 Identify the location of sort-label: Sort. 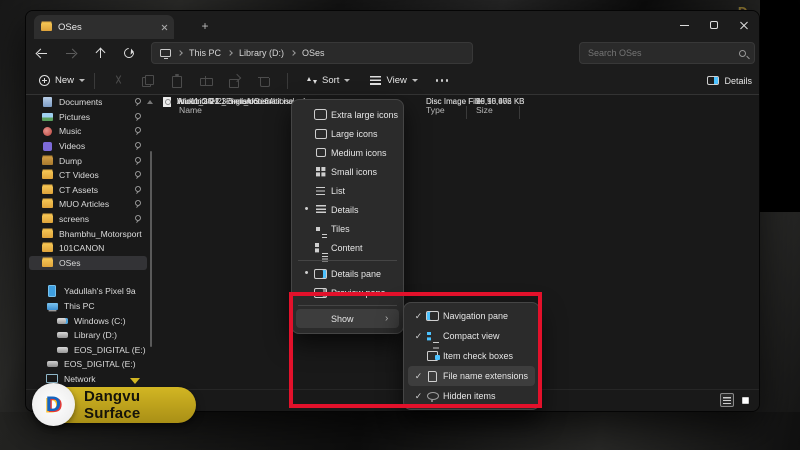
(331, 80).